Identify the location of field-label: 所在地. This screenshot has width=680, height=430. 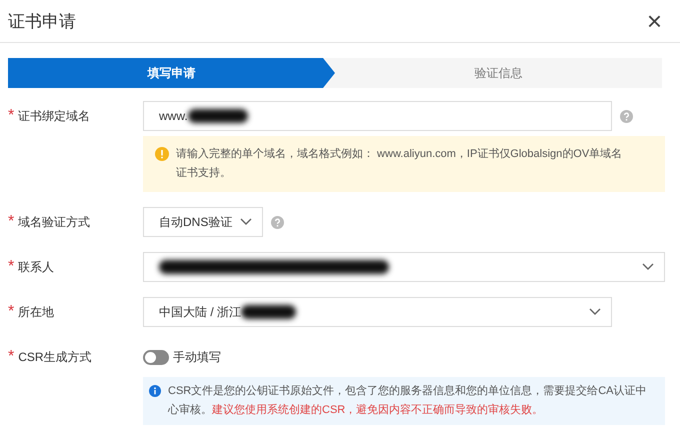
(36, 312).